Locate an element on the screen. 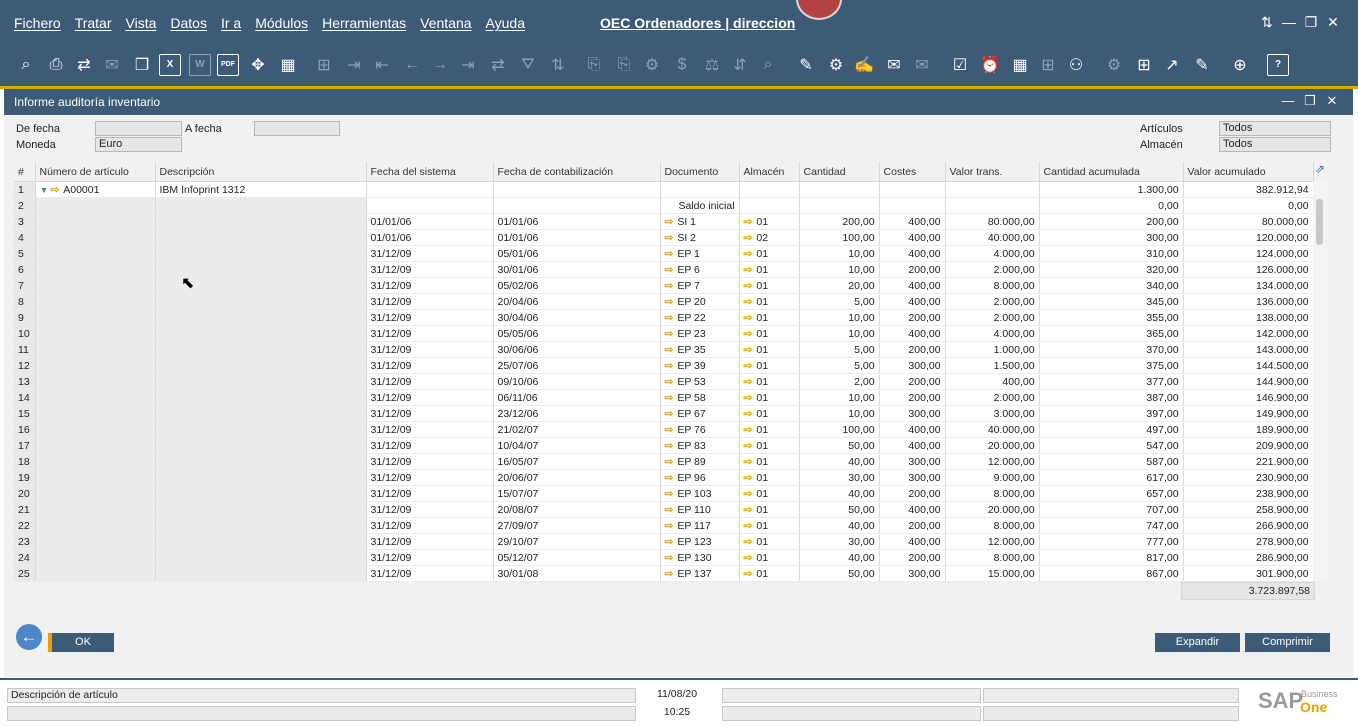 The image size is (1358, 726). print-icon: ⎙ is located at coordinates (56, 65).